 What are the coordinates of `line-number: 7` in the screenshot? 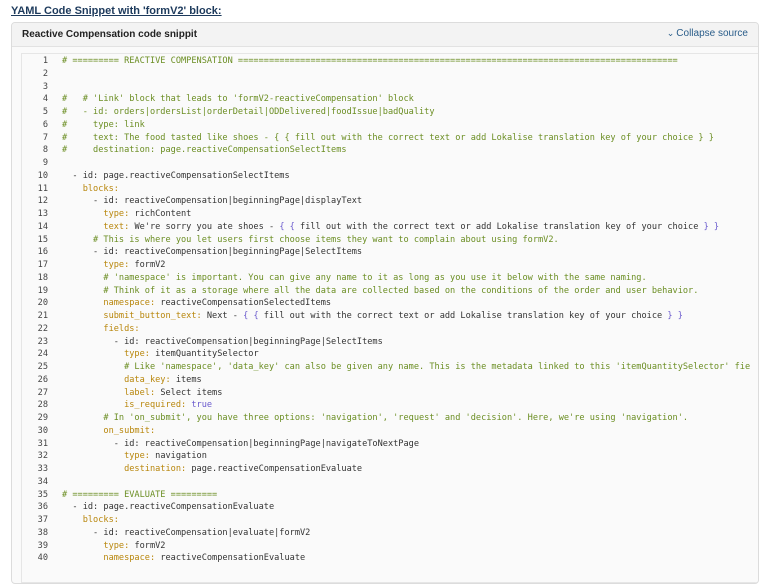 It's located at (45, 137).